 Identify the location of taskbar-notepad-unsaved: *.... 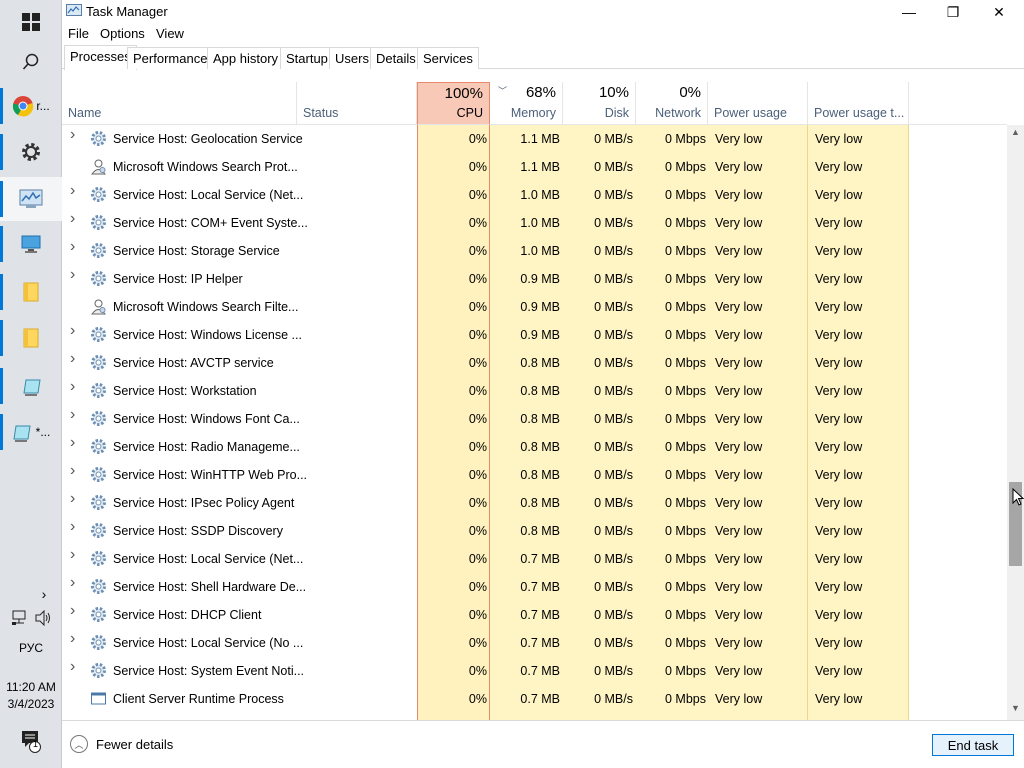
(31, 432).